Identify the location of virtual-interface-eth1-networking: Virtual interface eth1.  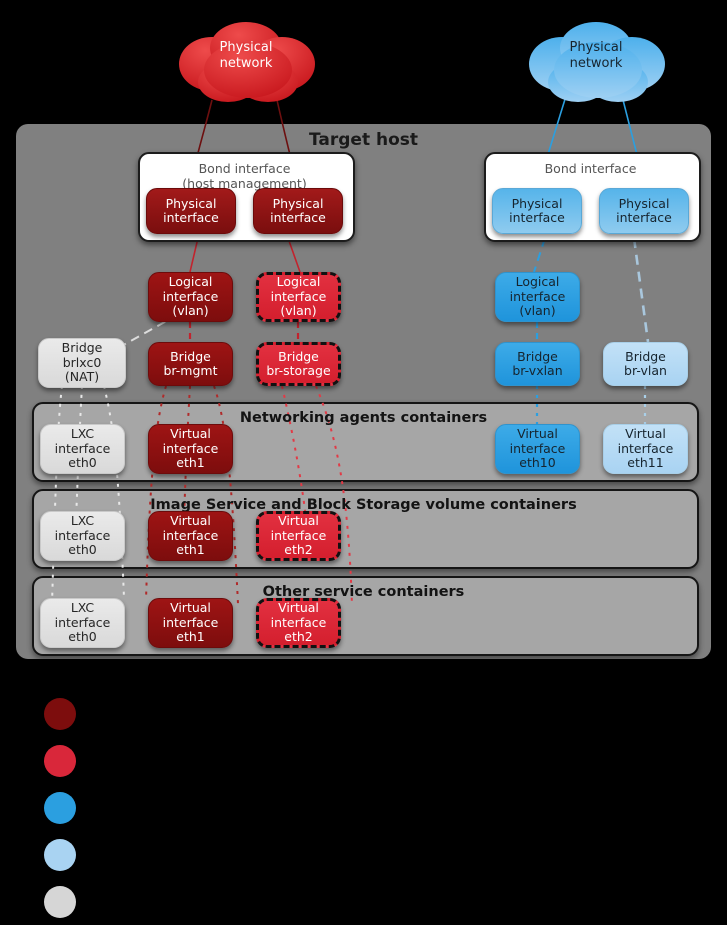
(190, 449).